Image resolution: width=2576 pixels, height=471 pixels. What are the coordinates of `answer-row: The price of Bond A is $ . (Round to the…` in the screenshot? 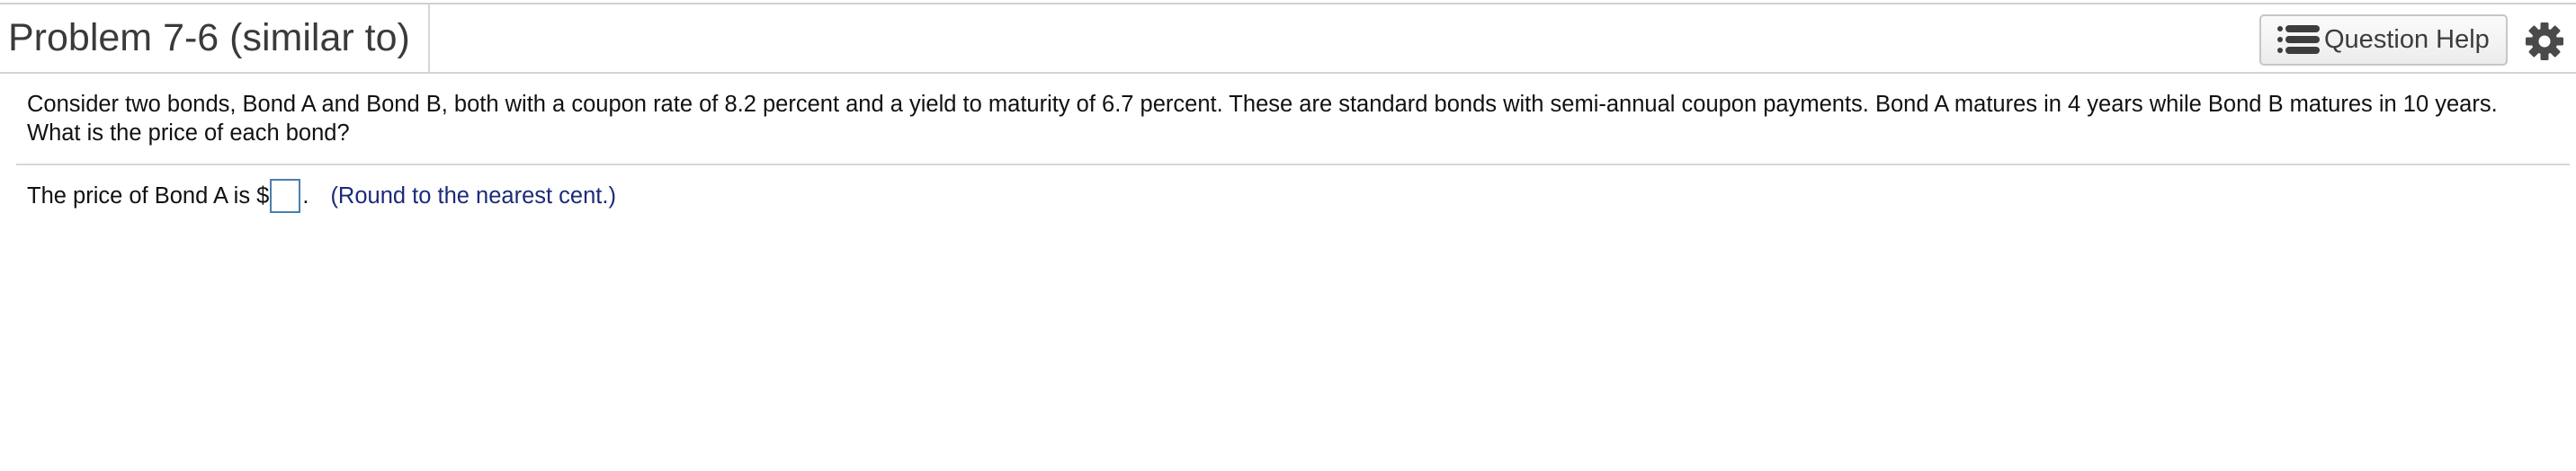 It's located at (321, 196).